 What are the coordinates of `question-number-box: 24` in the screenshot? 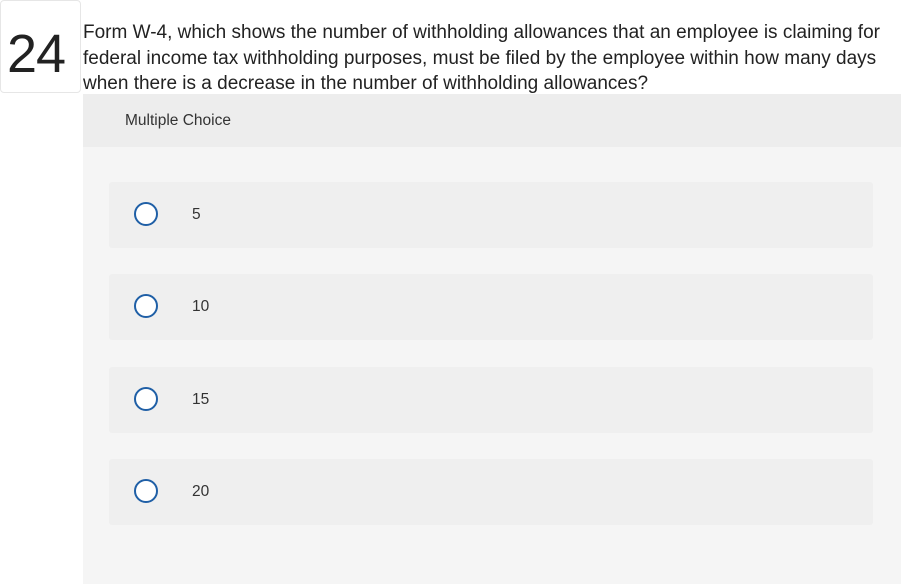 It's located at (40, 46).